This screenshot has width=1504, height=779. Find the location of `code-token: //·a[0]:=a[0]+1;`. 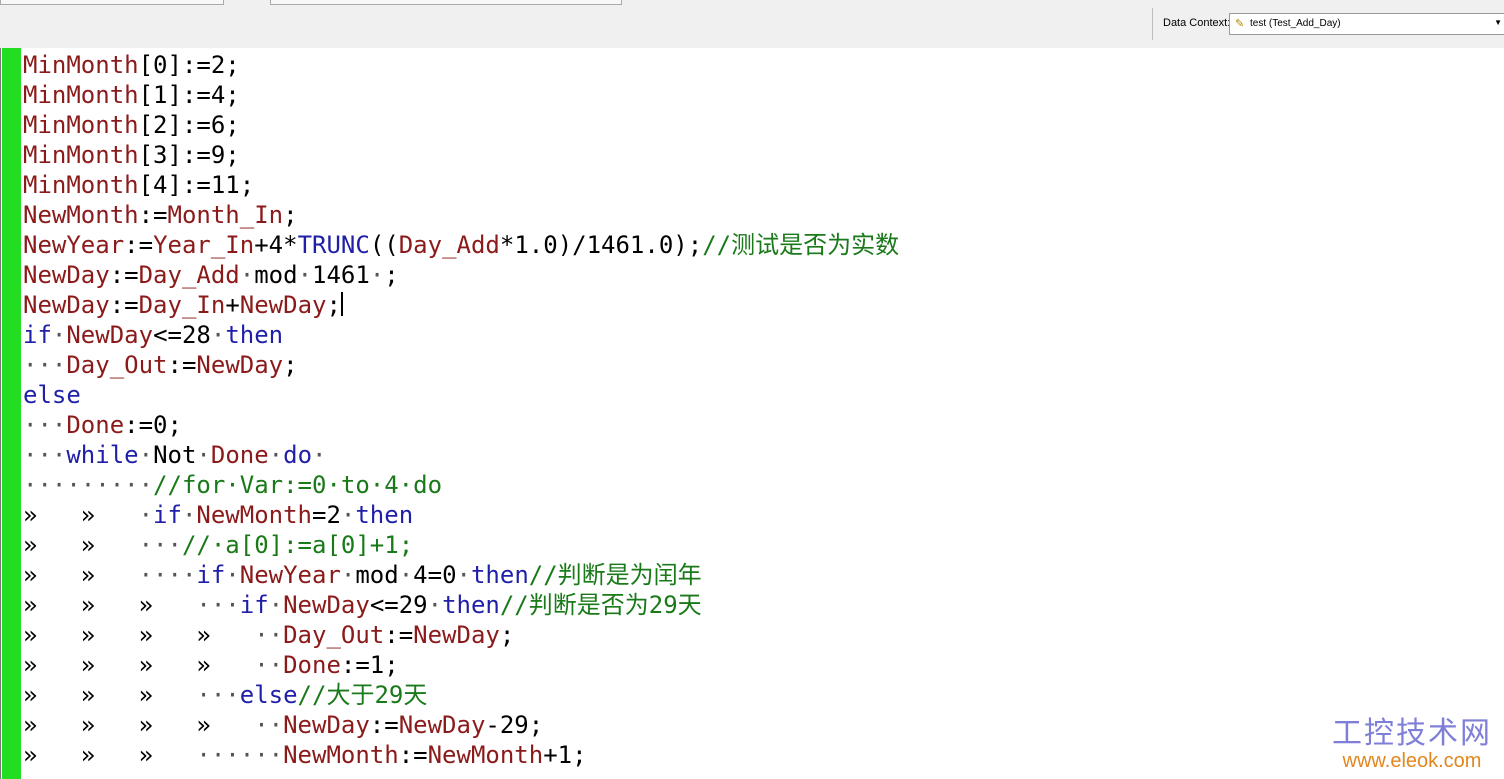

code-token: //·a[0]:=a[0]+1; is located at coordinates (297, 545).